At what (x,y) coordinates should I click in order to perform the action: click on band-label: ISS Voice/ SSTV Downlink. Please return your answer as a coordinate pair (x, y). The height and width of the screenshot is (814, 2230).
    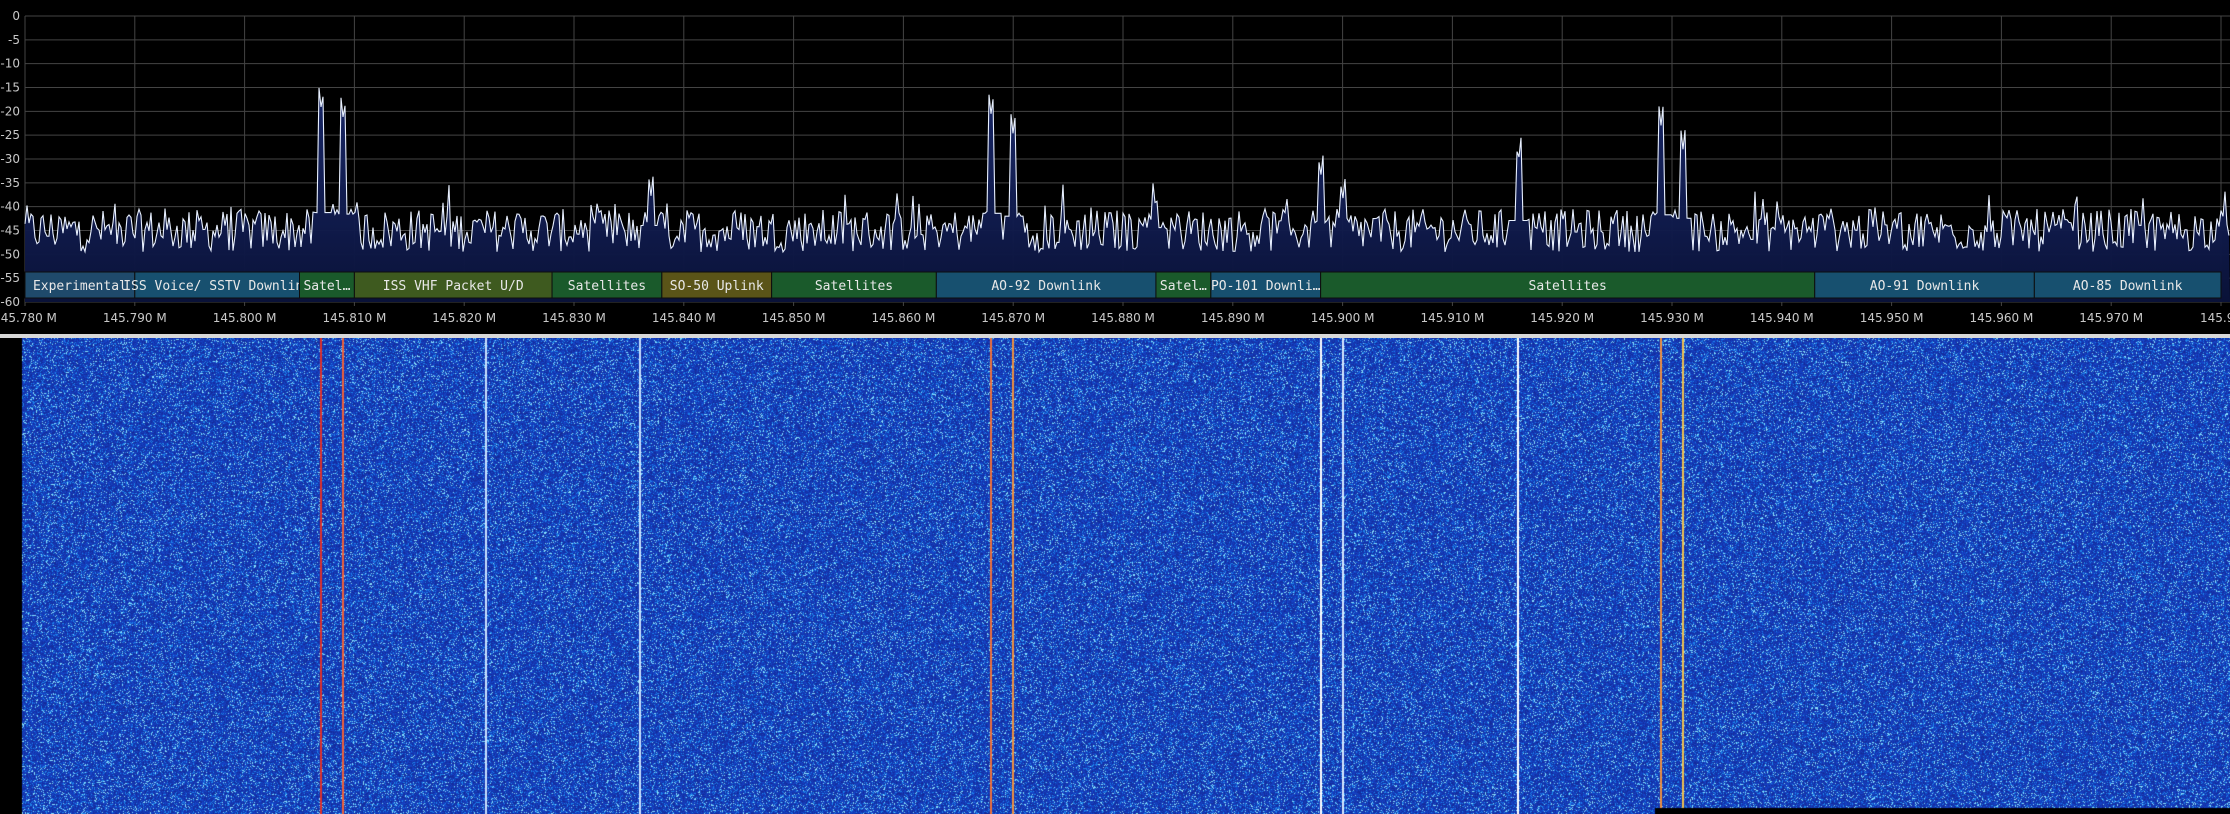
    Looking at the image, I should click on (217, 286).